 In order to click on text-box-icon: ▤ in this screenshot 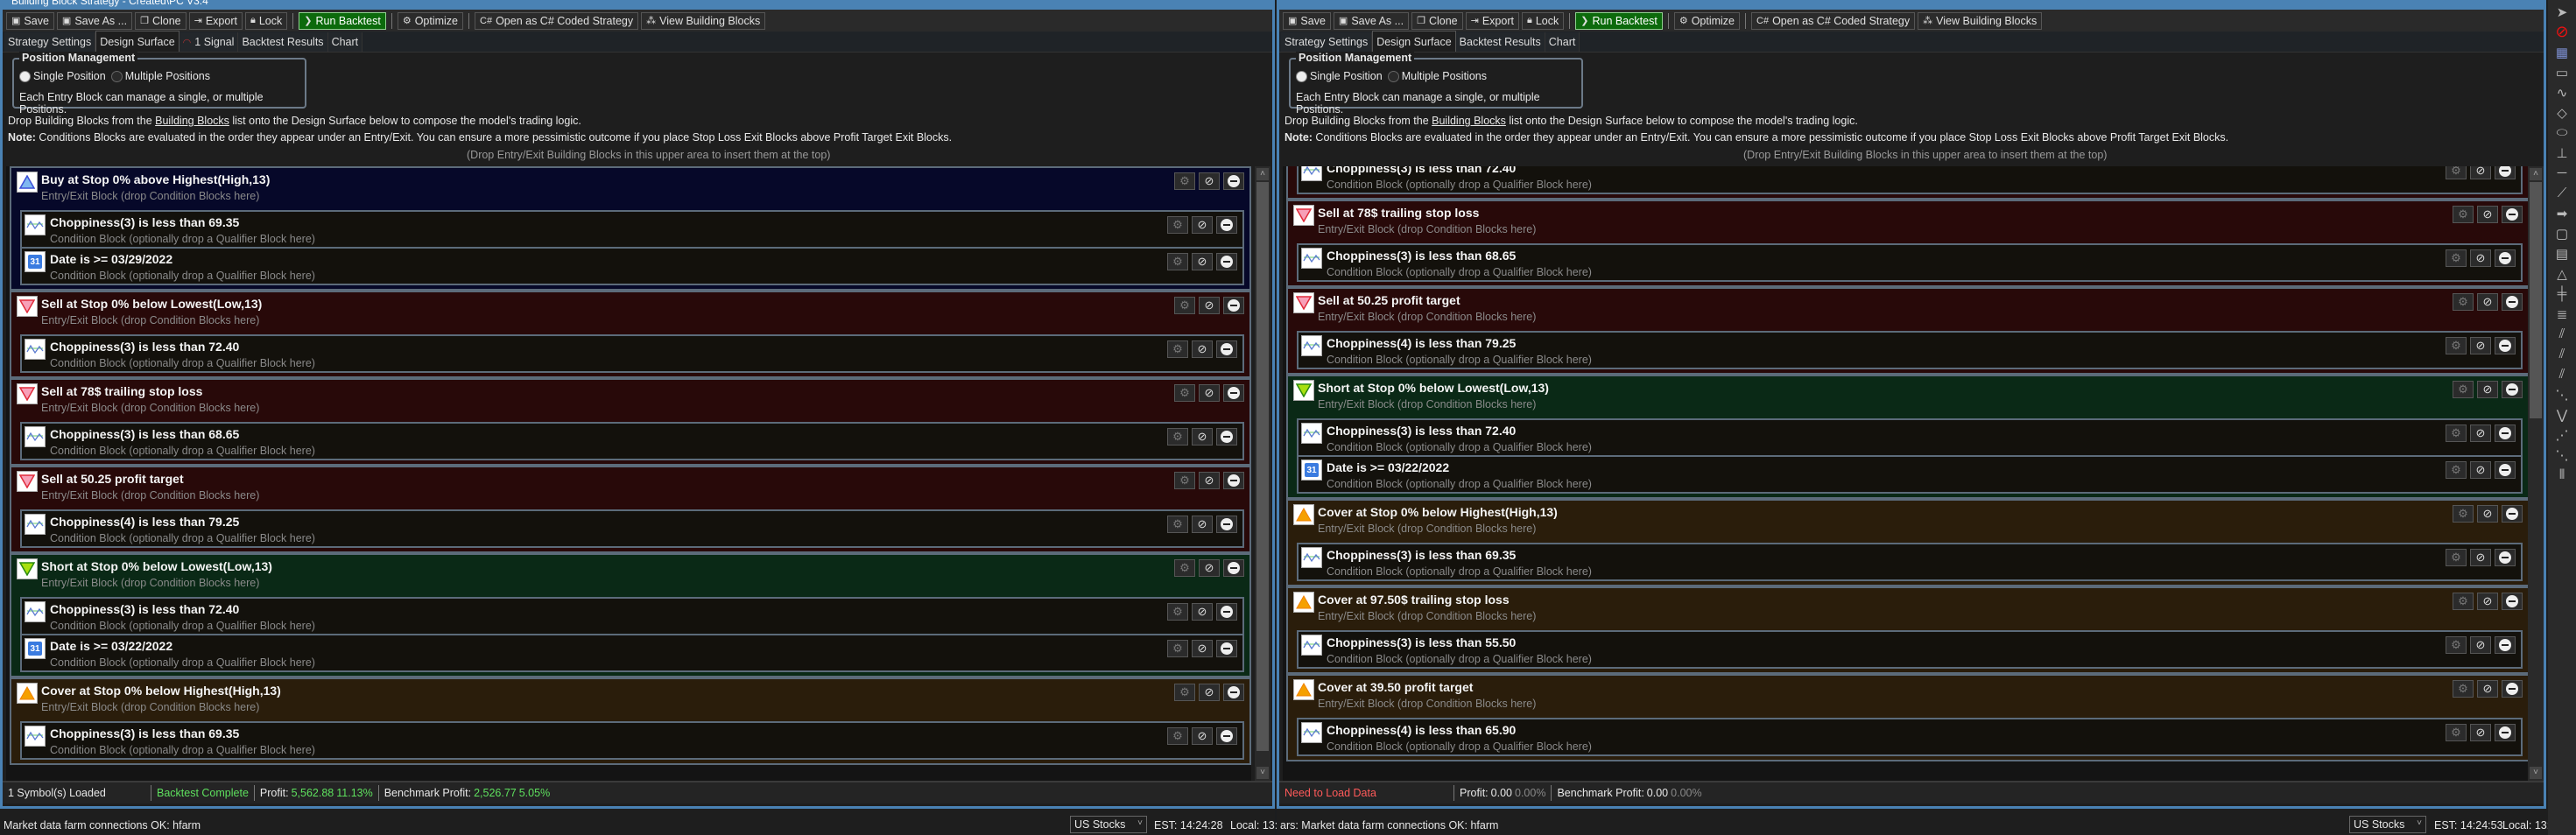, I will do `click(2562, 253)`.